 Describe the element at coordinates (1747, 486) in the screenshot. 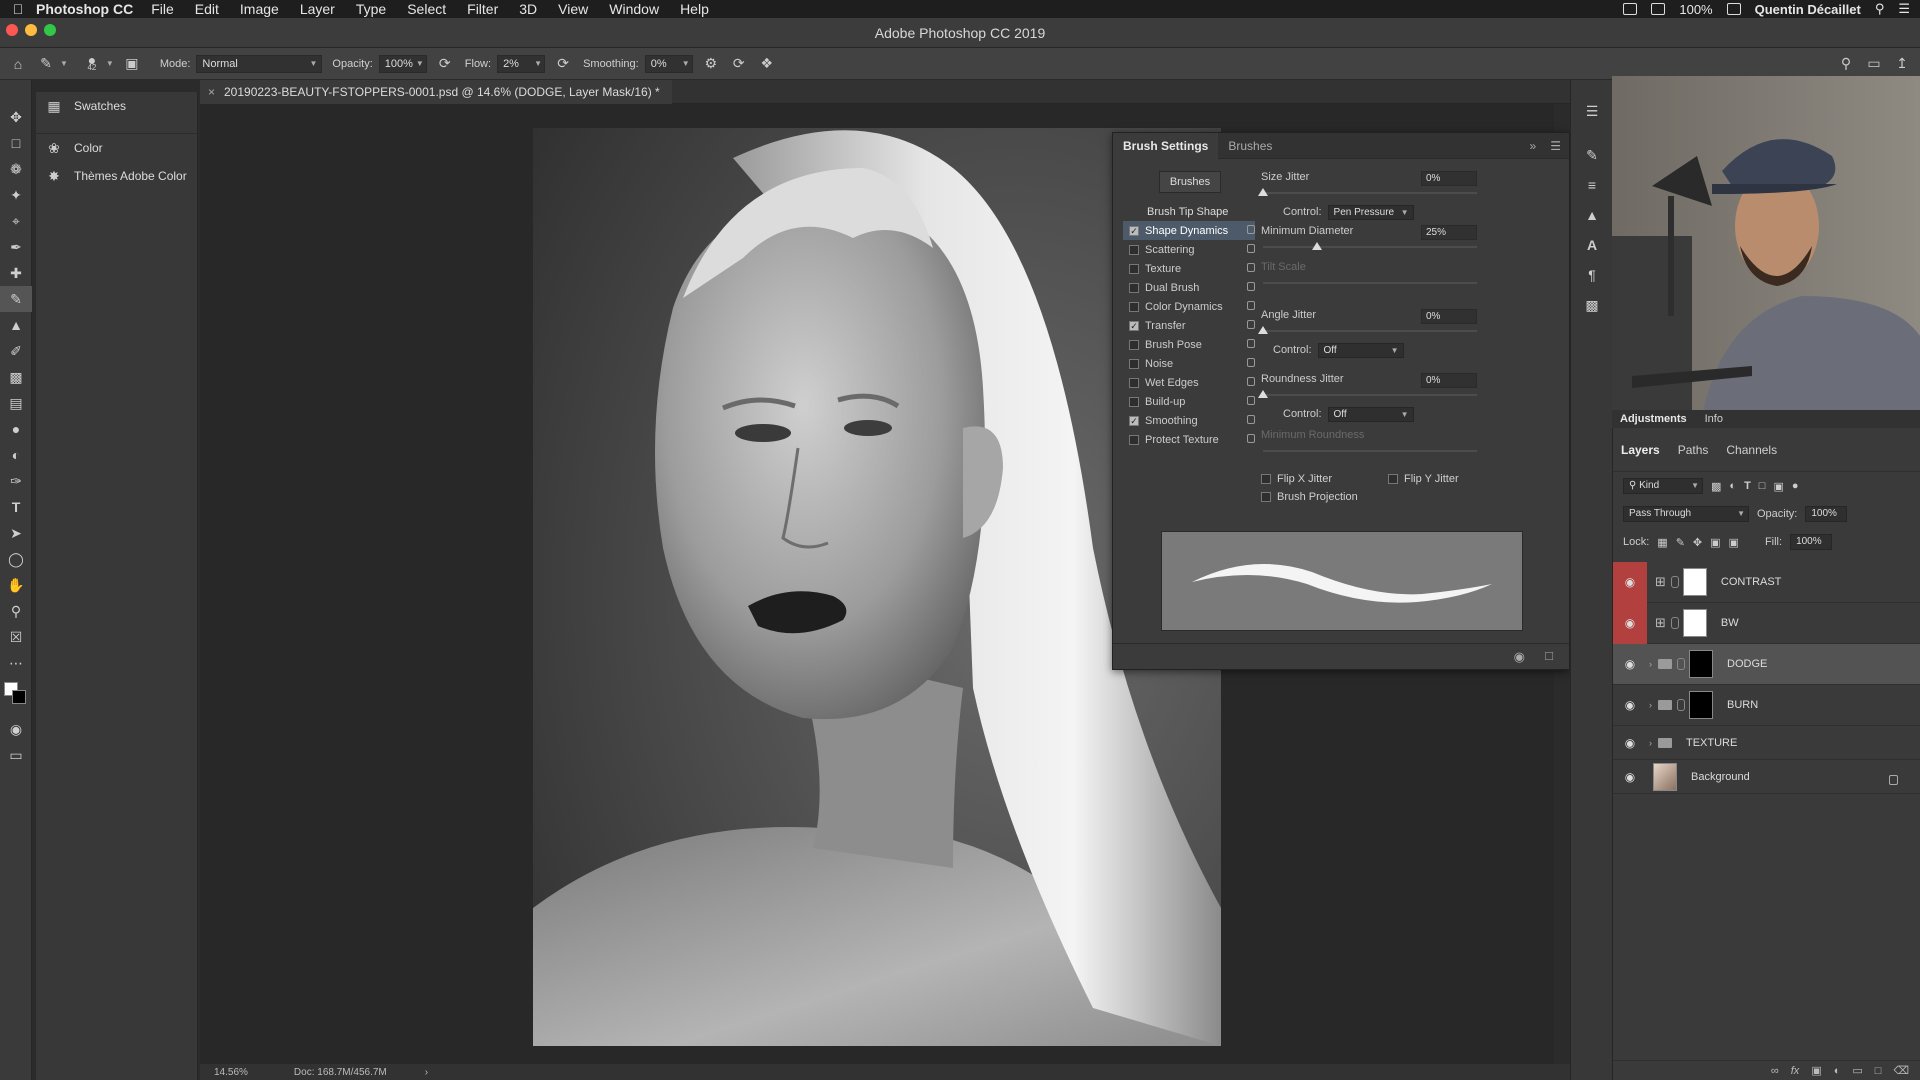

I see `filter-type-icon: T` at that location.